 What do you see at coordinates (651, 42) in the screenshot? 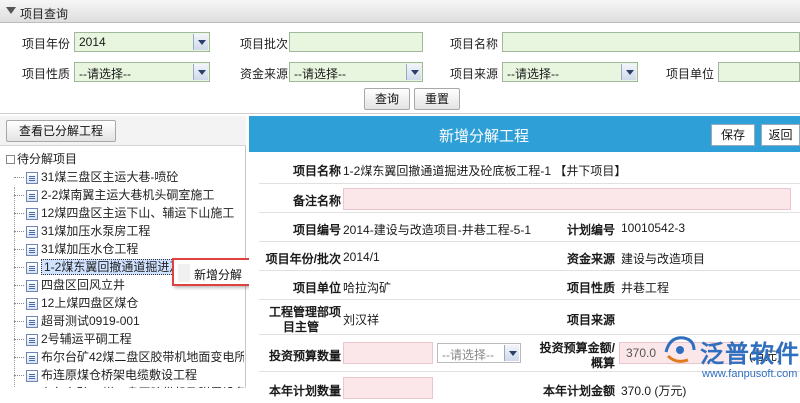
I see `name-input` at bounding box center [651, 42].